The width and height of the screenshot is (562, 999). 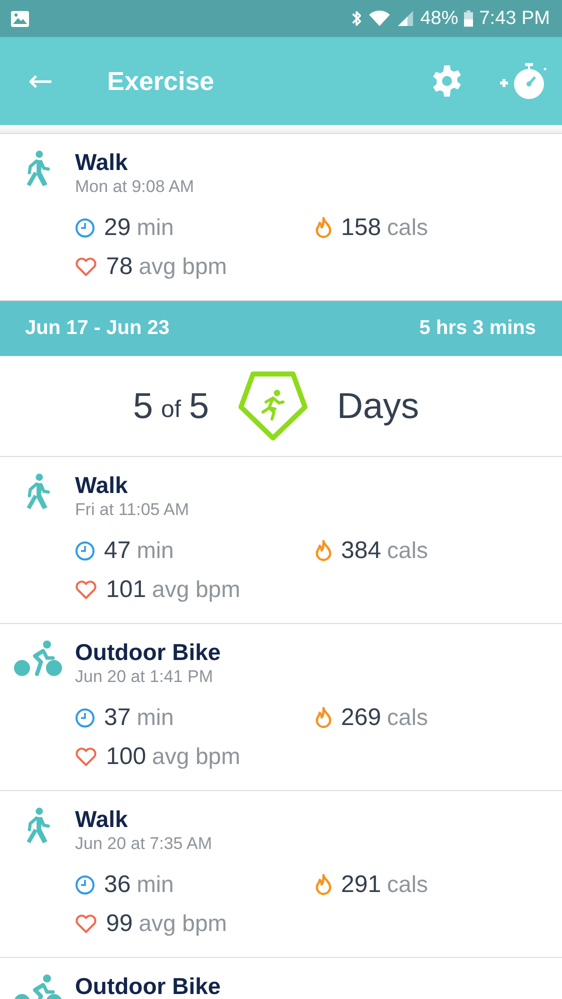 What do you see at coordinates (361, 718) in the screenshot?
I see `calories-value: 269` at bounding box center [361, 718].